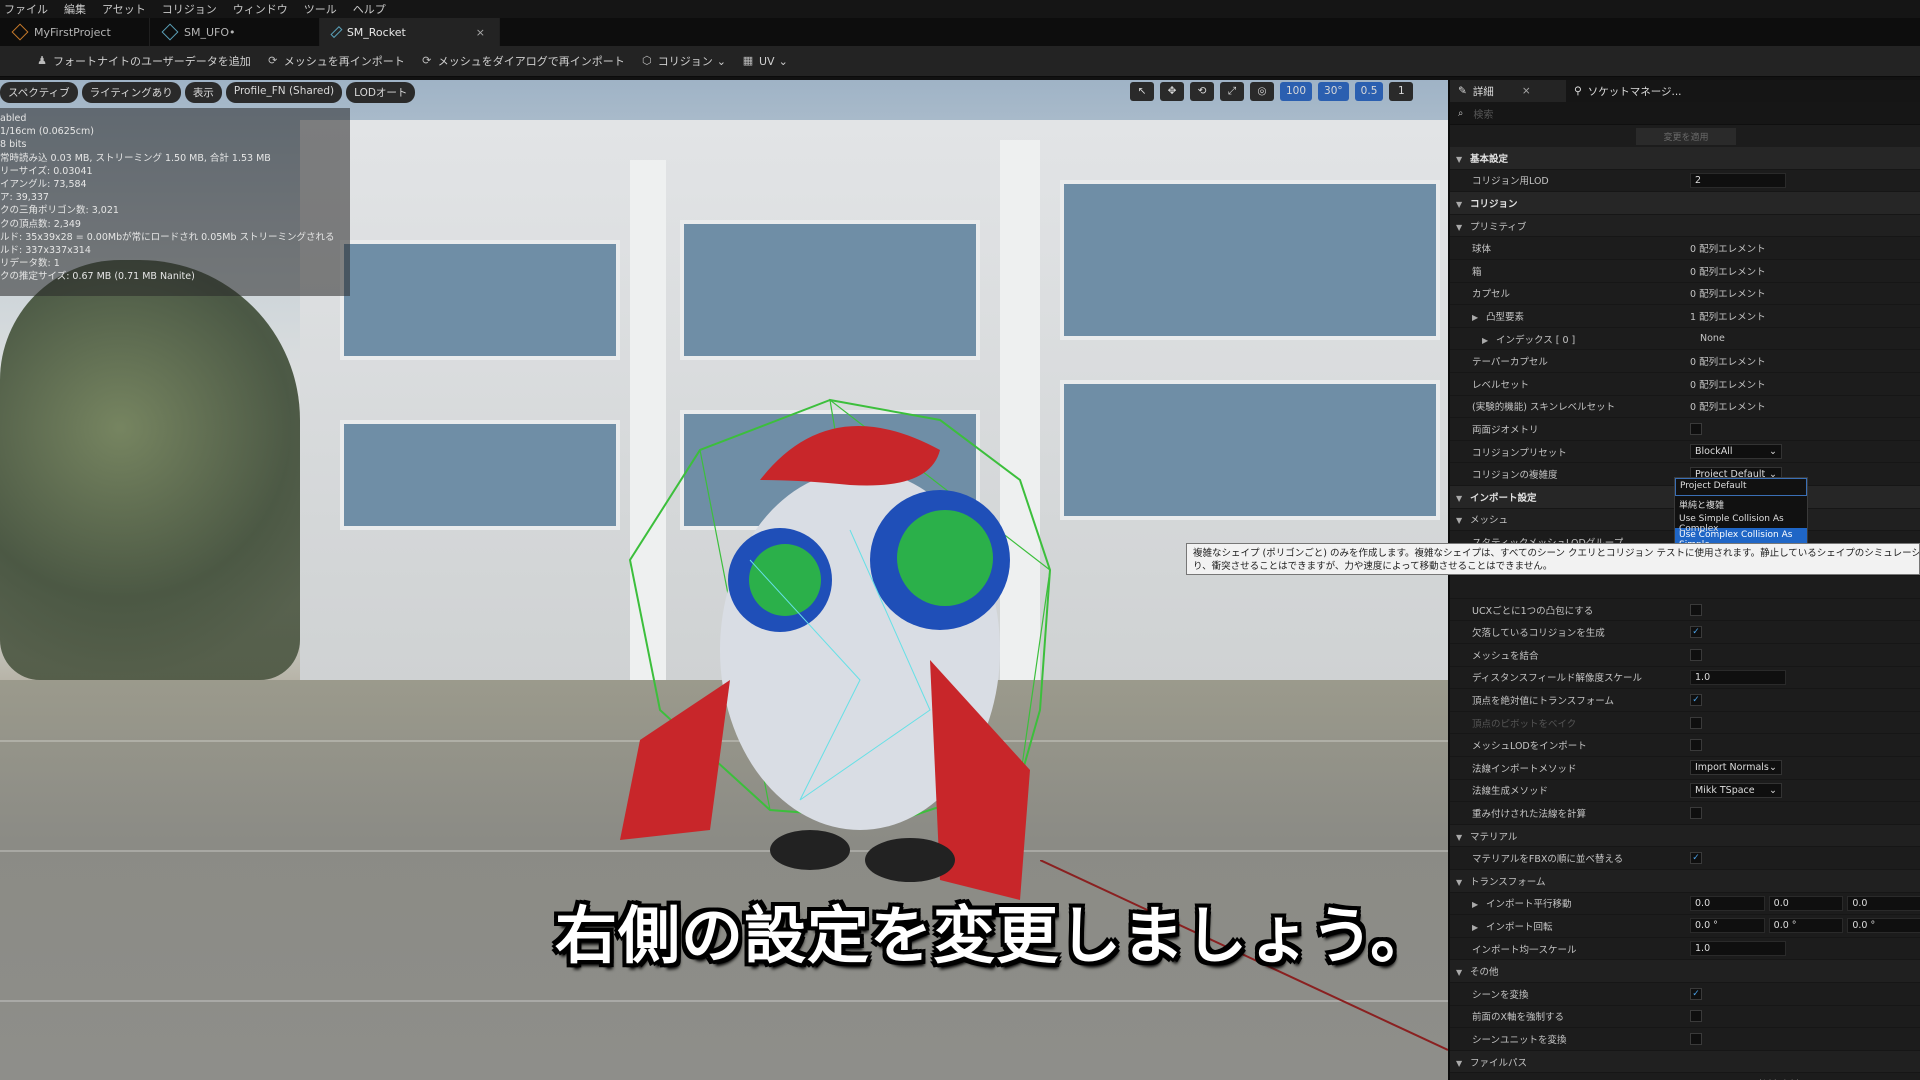  I want to click on property-value, so click(1805, 722).